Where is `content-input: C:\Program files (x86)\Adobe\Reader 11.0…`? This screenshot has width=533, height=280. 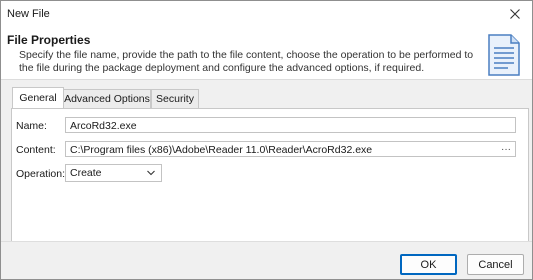
content-input: C:\Program files (x86)\Adobe\Reader 11.0… is located at coordinates (290, 149).